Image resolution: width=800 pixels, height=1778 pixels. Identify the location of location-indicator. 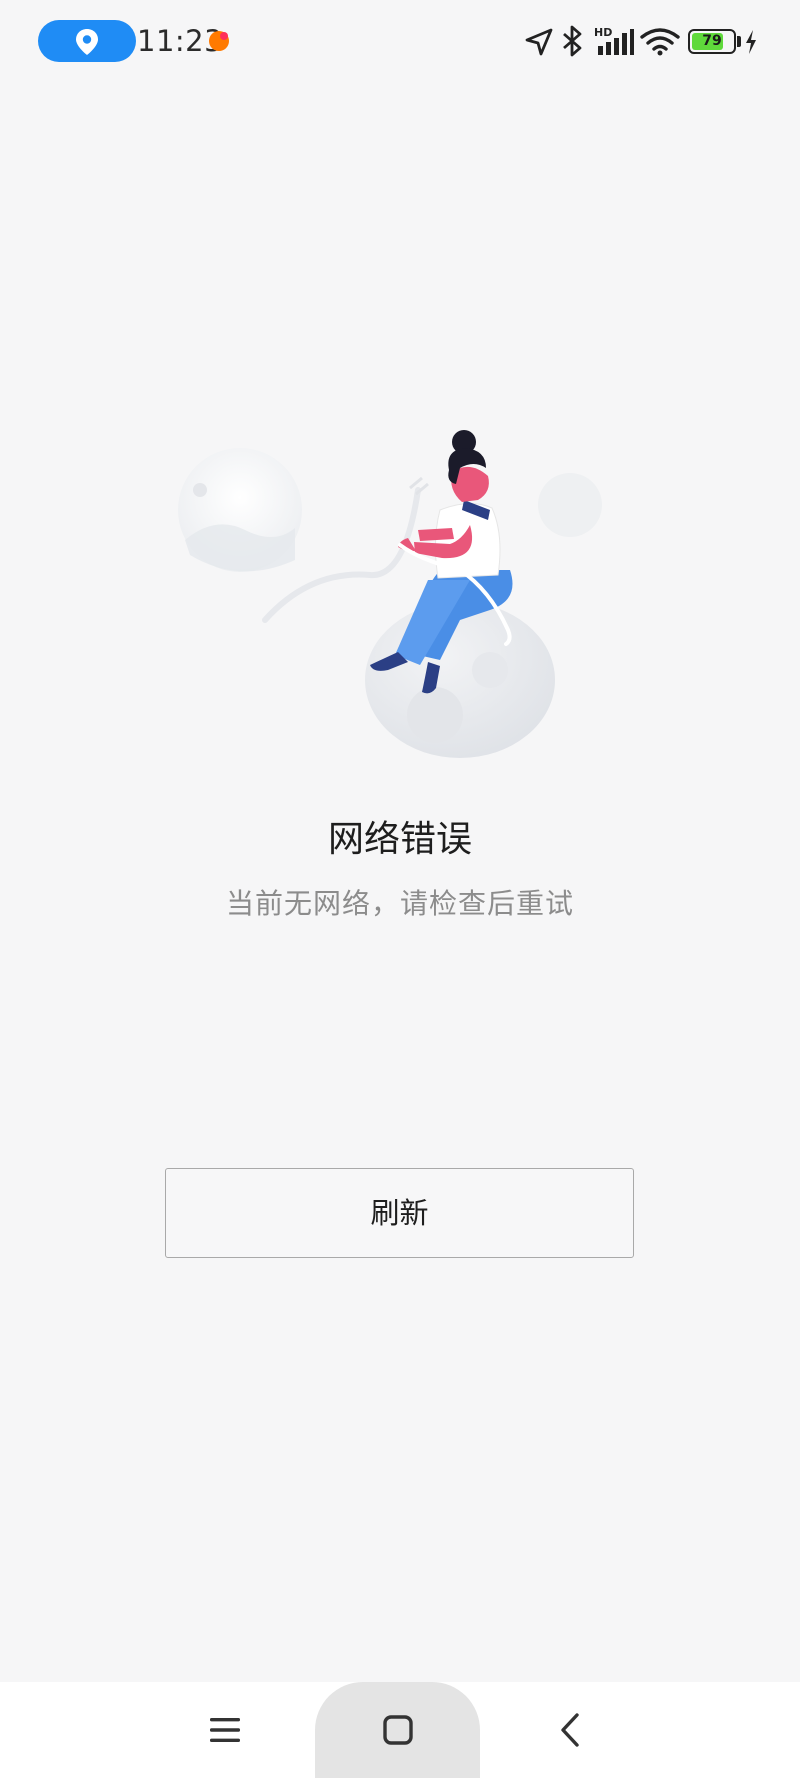
(87, 41).